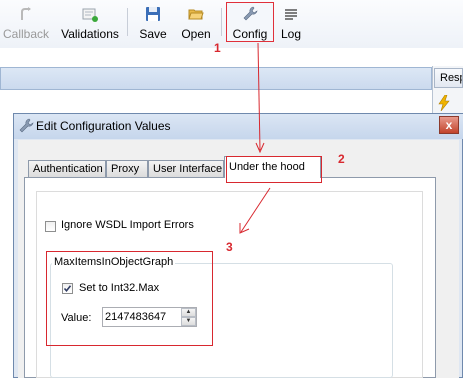 The width and height of the screenshot is (463, 378). Describe the element at coordinates (26, 34) in the screenshot. I see `callback-label: Callback` at that location.